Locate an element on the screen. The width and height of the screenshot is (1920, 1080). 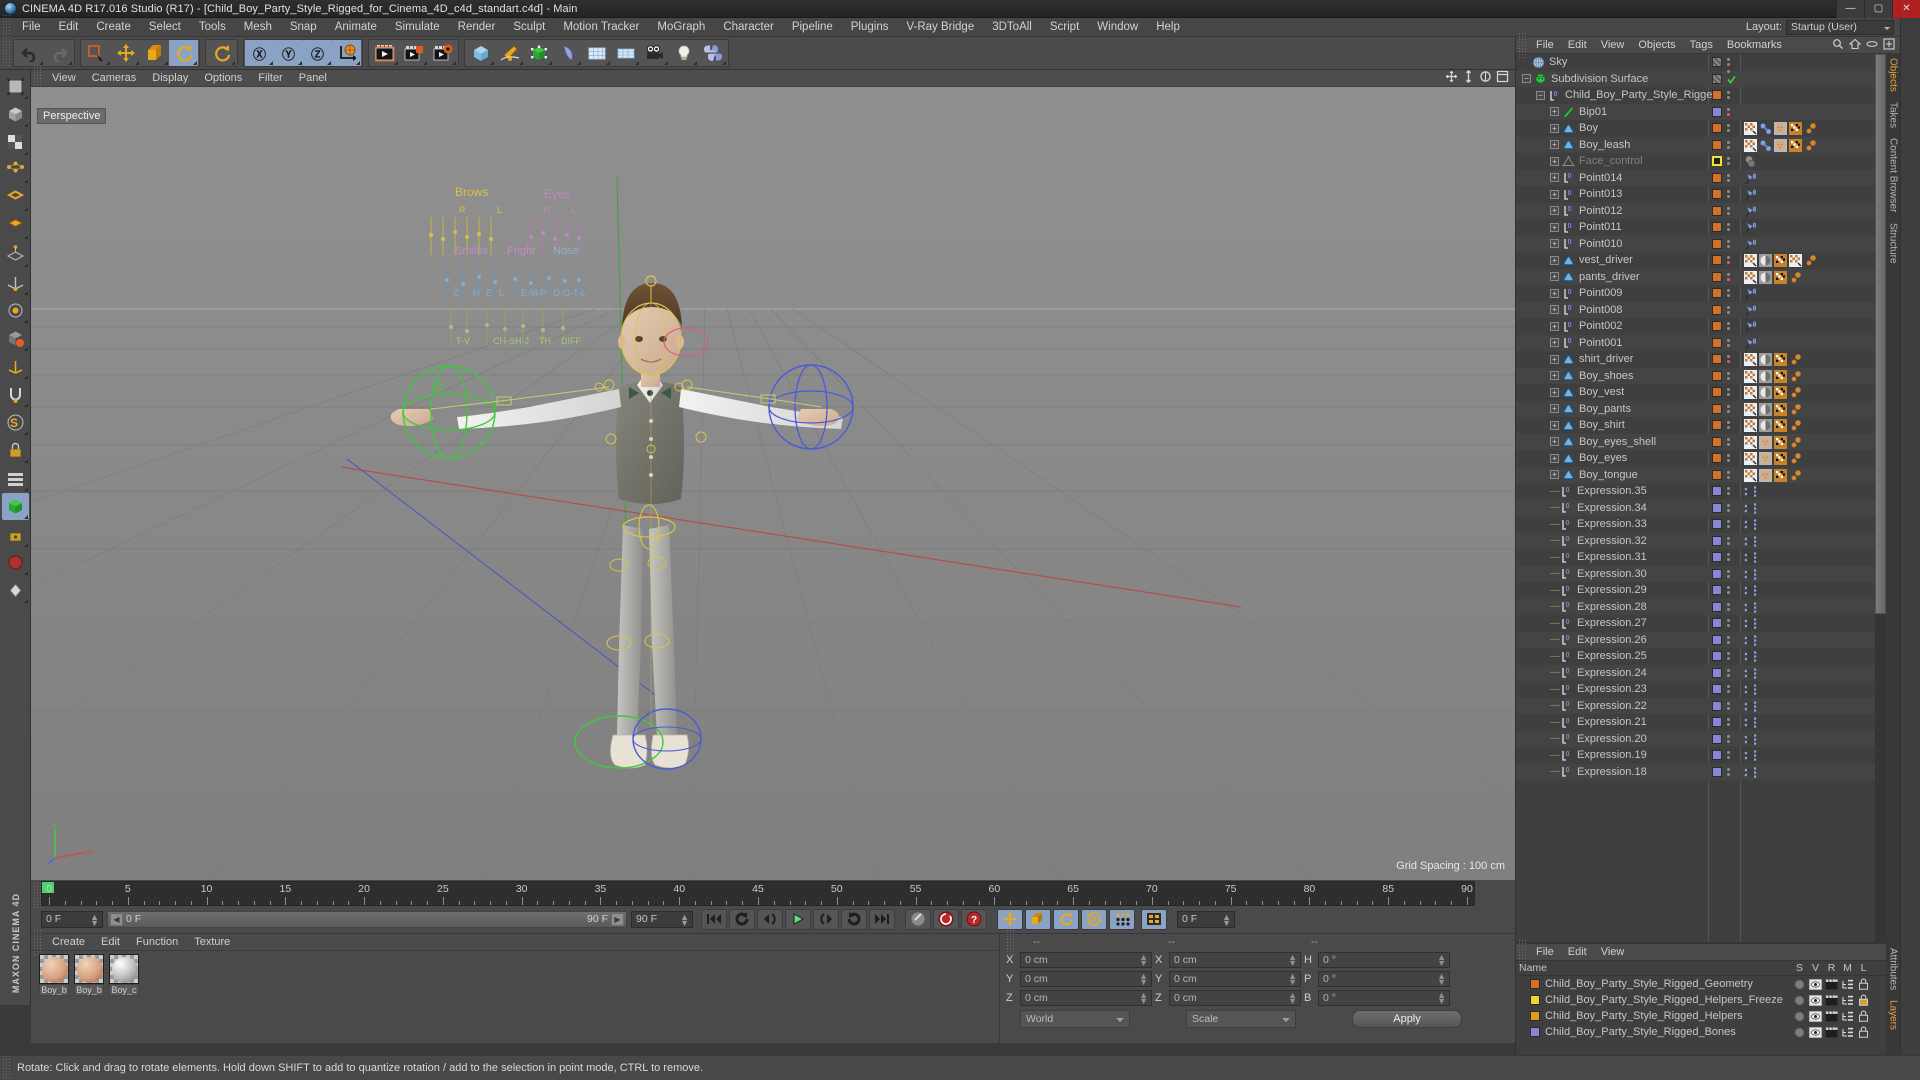
ellipse-icon is located at coordinates (1872, 45).